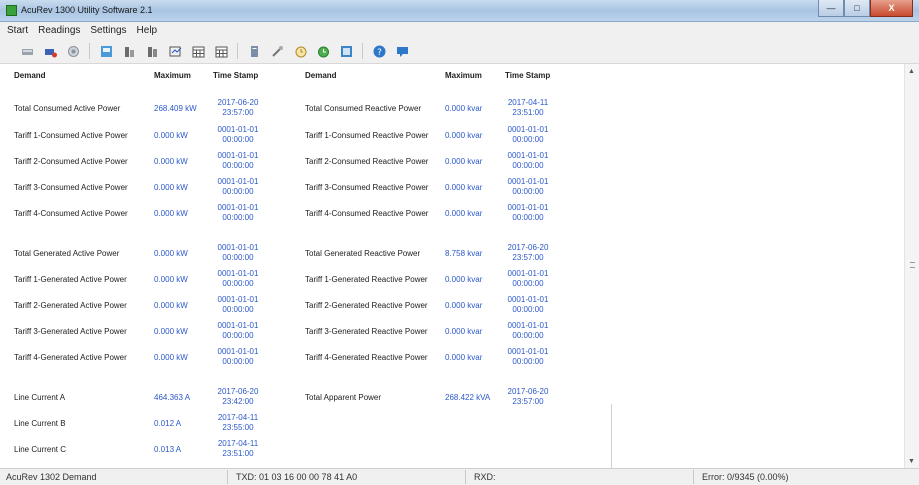  What do you see at coordinates (367, 135) in the screenshot?
I see `row-label: Tariff 1-Consumed Reactive Power` at bounding box center [367, 135].